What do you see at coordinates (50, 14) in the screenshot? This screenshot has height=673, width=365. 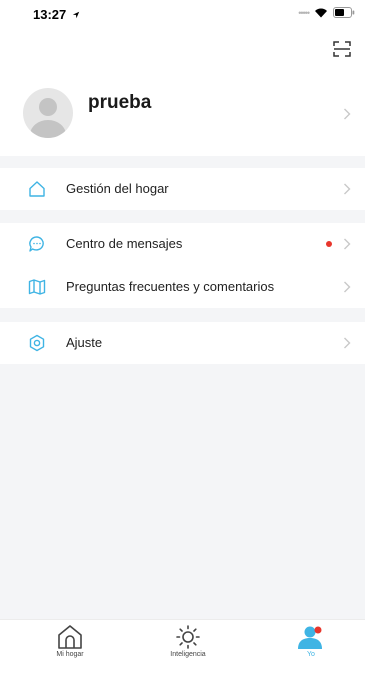 I see `status-time-text: 13:27` at bounding box center [50, 14].